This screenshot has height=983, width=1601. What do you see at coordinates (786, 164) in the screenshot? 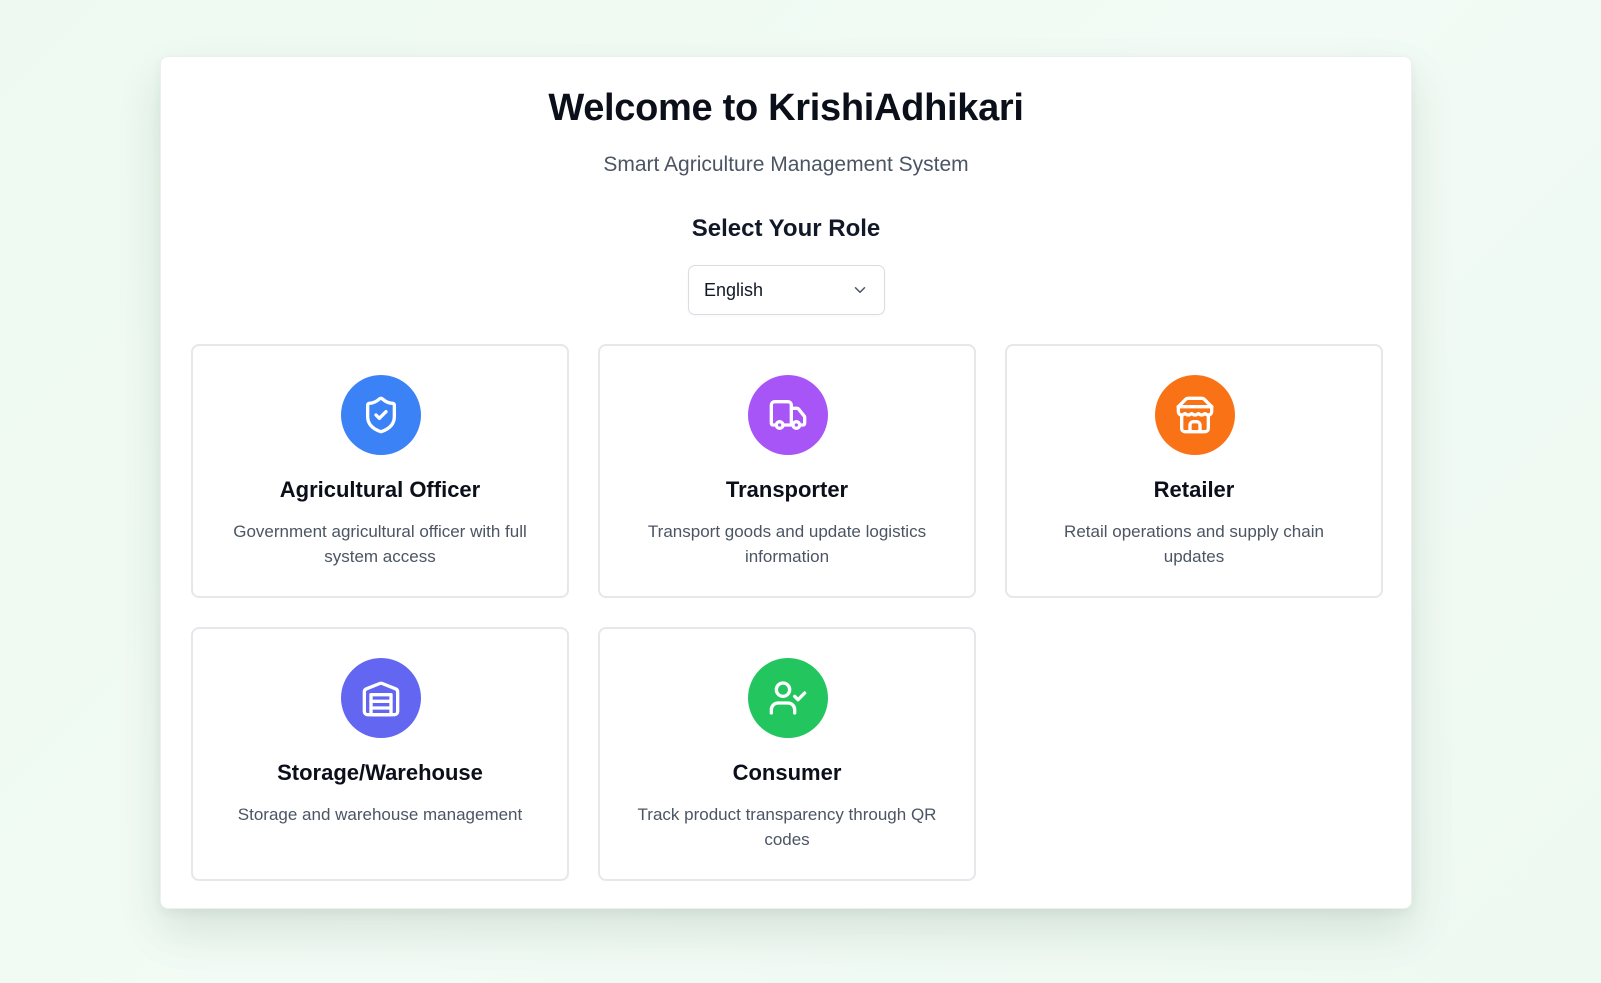
I see `page-subtitle: Smart Agriculture Management System` at bounding box center [786, 164].